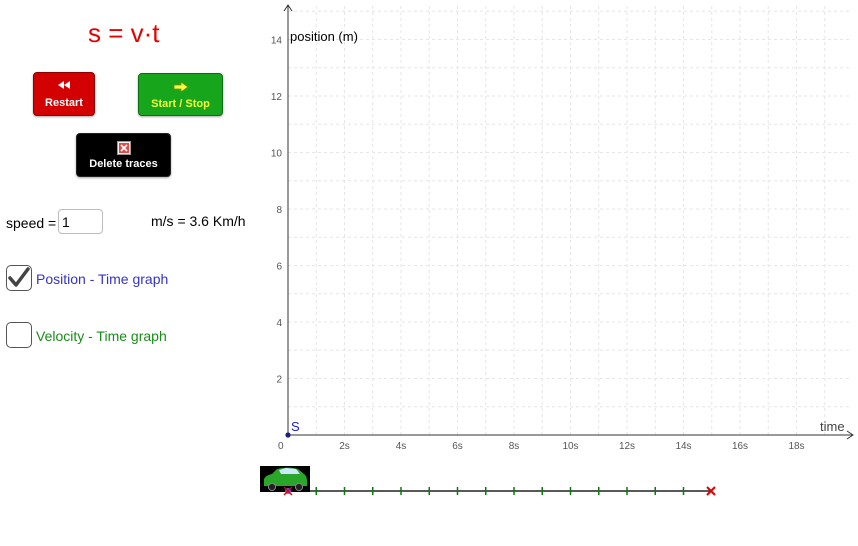 The height and width of the screenshot is (546, 858). I want to click on y-tick-label: 8, so click(279, 210).